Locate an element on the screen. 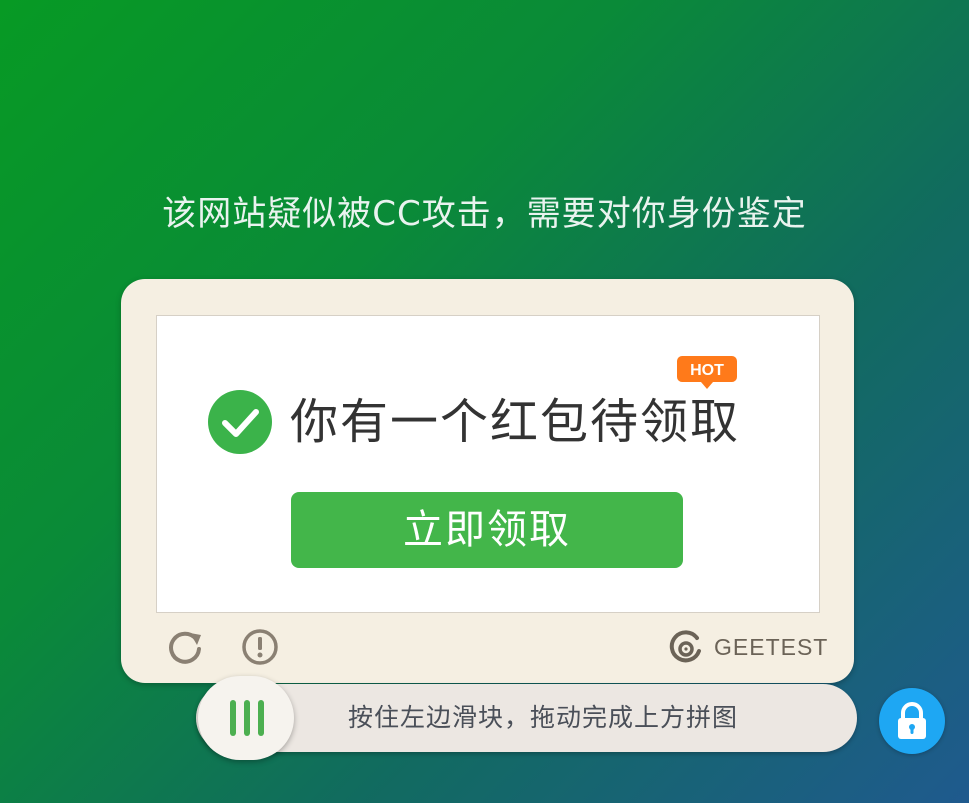  feedback-icon is located at coordinates (260, 647).